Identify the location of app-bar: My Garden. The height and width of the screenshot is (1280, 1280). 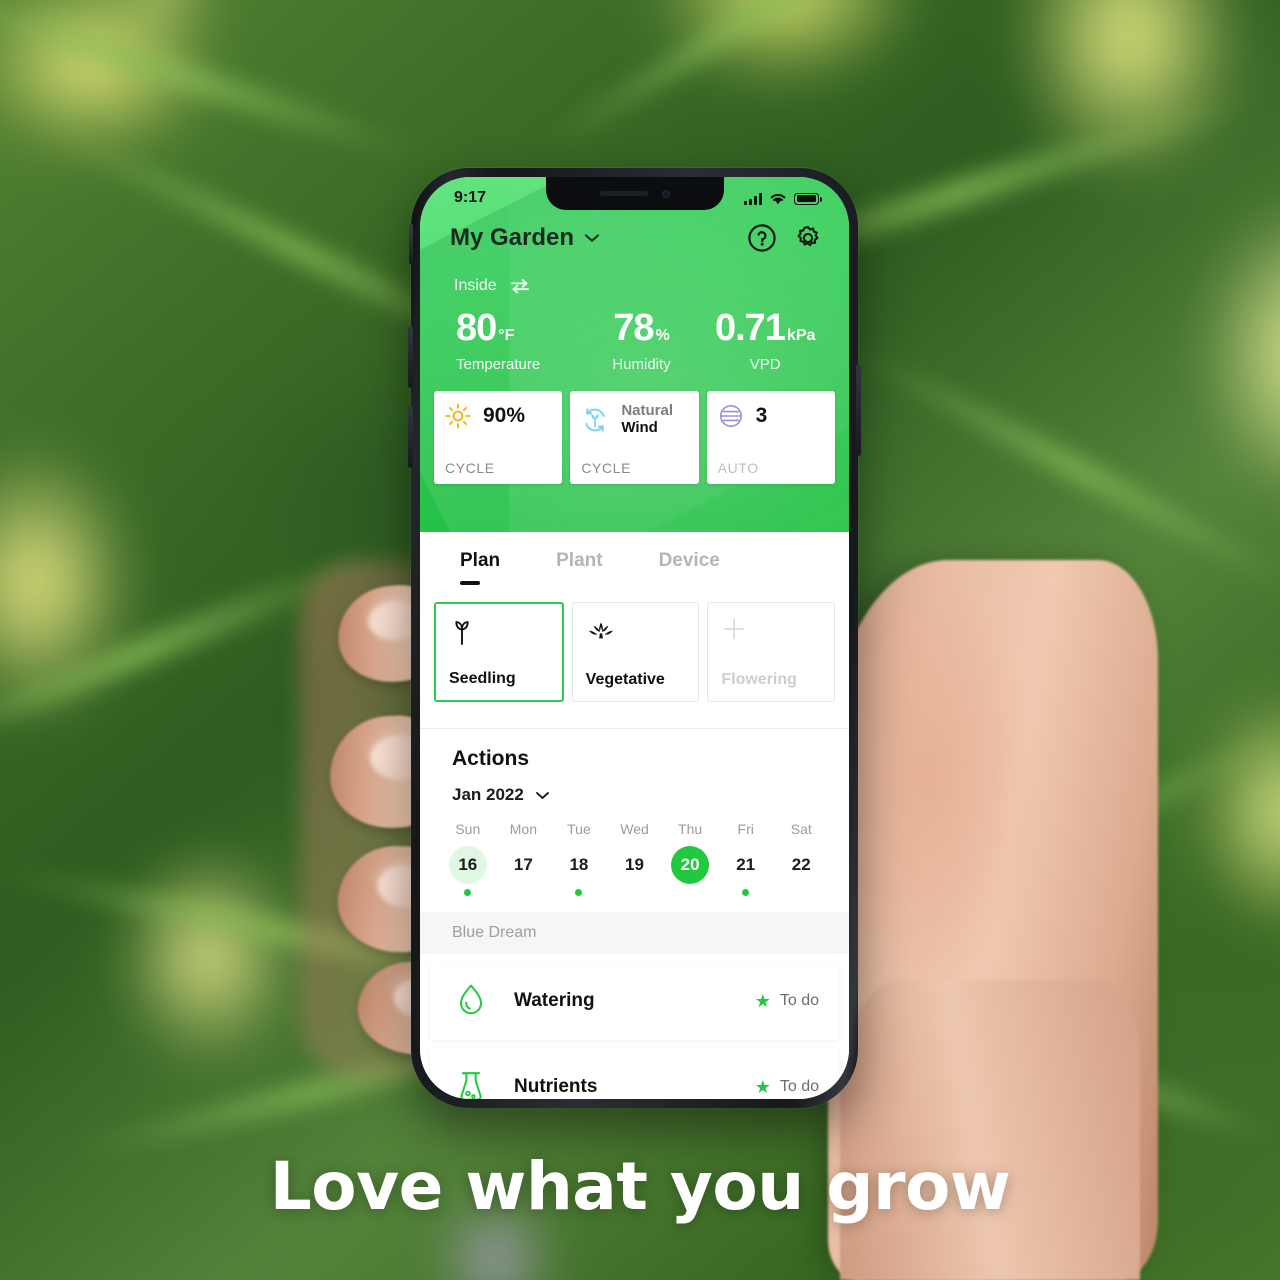
(634, 233).